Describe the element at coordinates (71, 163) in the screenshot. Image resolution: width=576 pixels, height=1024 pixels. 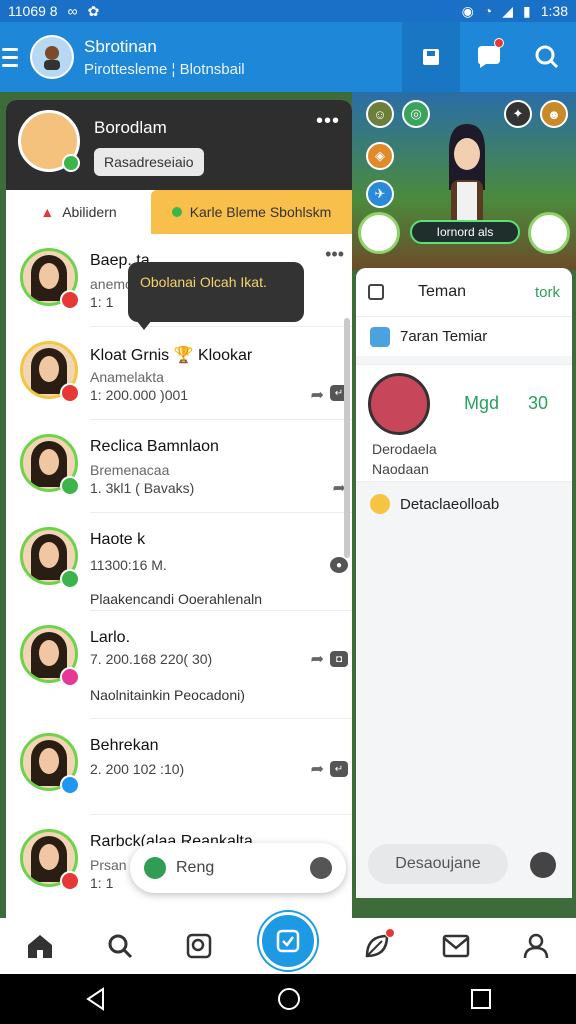
I see `online-badge` at that location.